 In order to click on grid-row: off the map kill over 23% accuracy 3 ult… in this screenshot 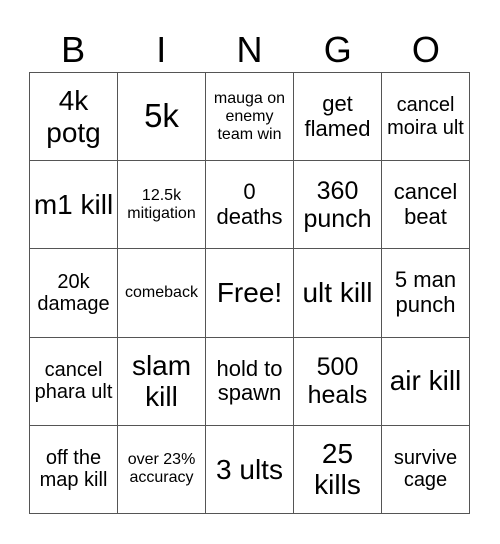, I will do `click(249, 469)`.